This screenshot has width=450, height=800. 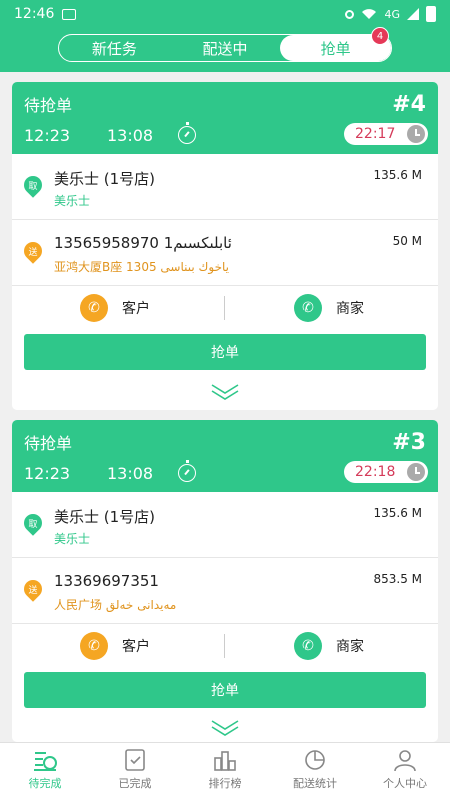 I want to click on dropoff-name: 13565958970 1ئابلىكسىم, so click(x=143, y=243).